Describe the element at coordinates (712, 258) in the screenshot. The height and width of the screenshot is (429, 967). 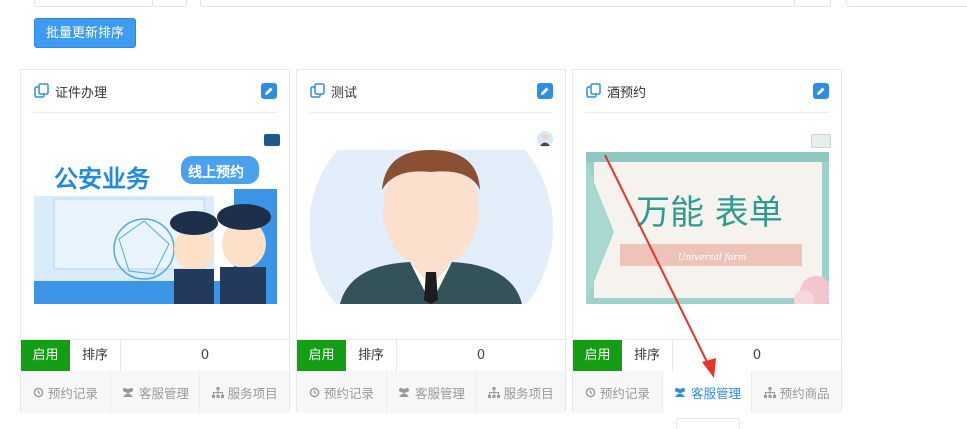
I see `banner-subtitle: Universal form` at that location.